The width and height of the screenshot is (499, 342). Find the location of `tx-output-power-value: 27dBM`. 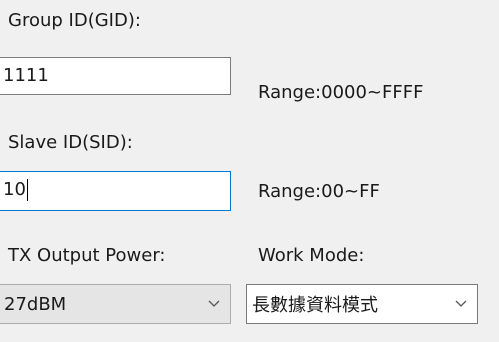

tx-output-power-value: 27dBM is located at coordinates (35, 304).